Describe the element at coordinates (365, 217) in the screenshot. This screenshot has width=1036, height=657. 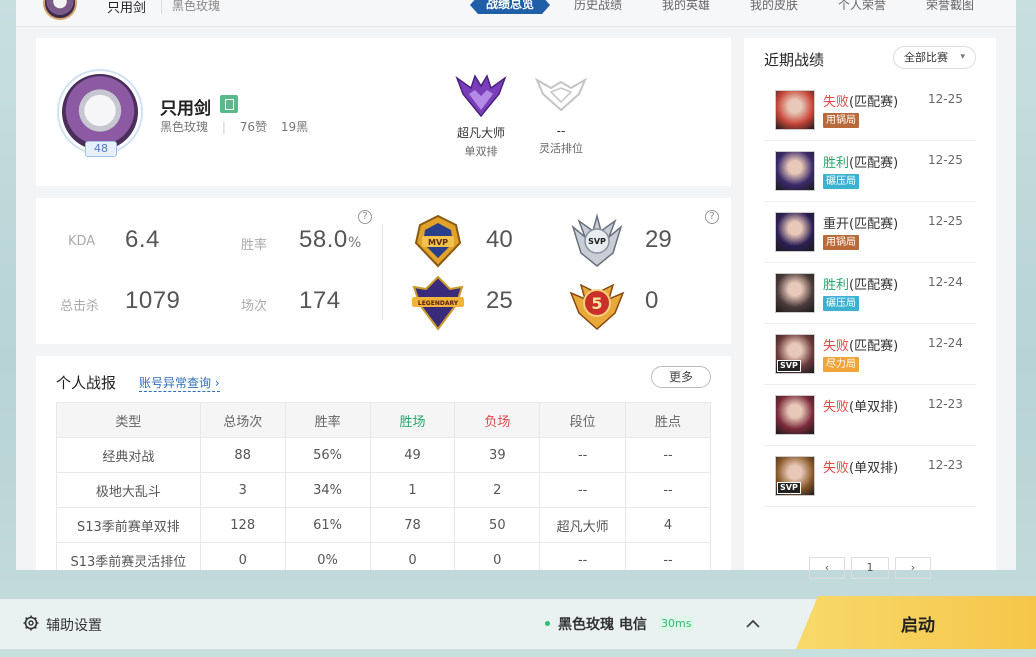
I see `stats-help-icon: ?` at that location.